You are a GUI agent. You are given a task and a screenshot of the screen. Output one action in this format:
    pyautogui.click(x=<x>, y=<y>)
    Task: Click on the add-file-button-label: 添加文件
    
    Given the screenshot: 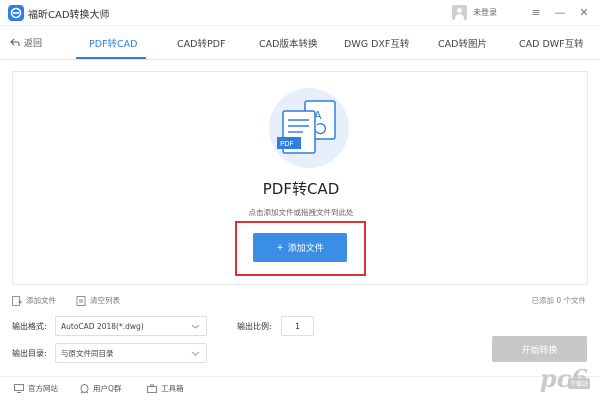 What is the action you would take?
    pyautogui.click(x=305, y=249)
    